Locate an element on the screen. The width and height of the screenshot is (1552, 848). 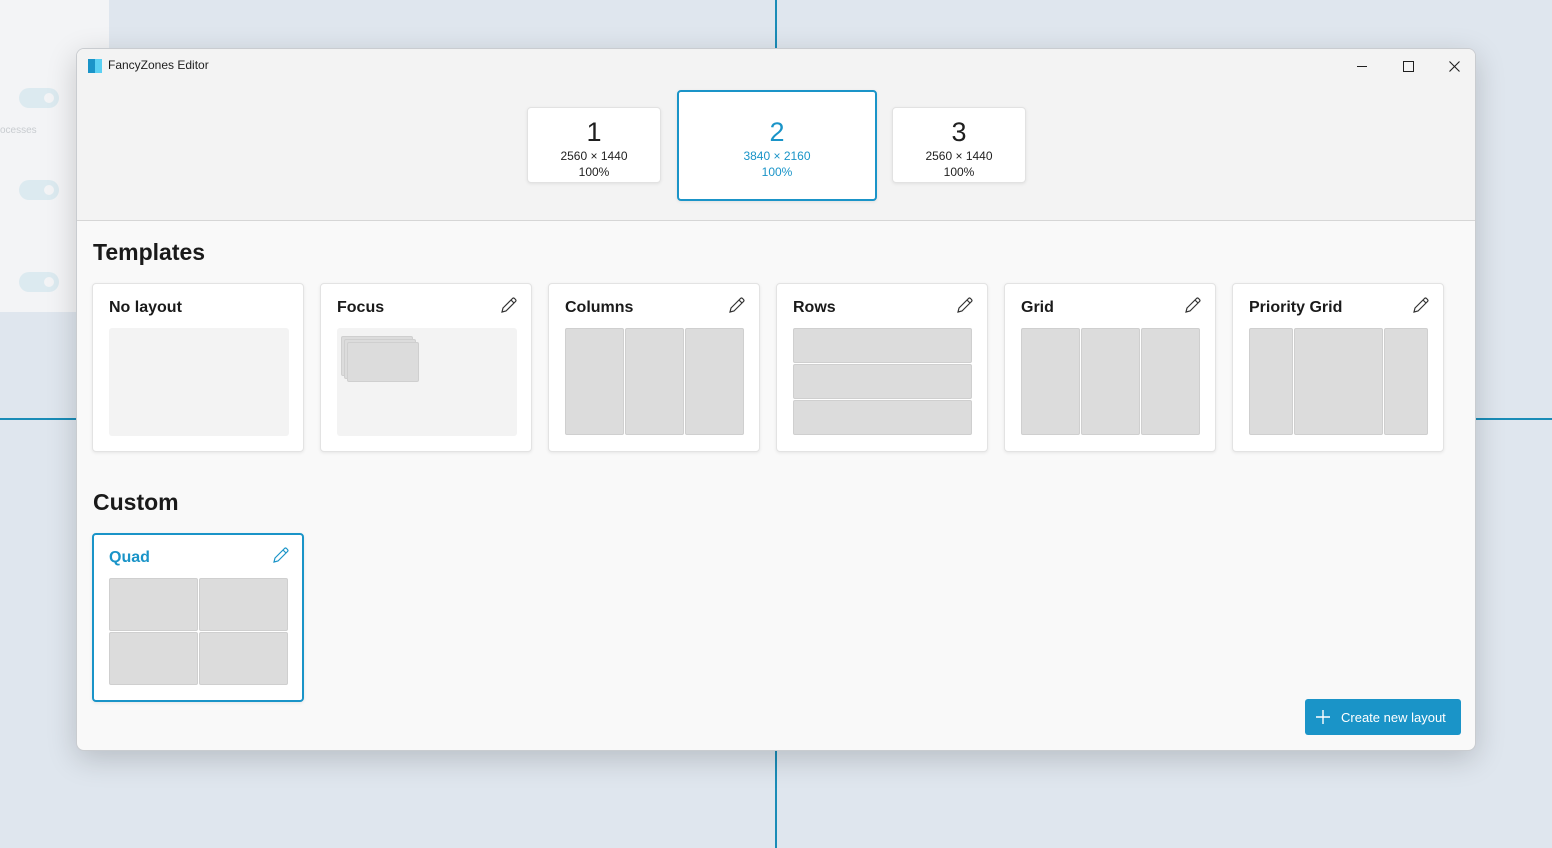
template-card-focus: Focus is located at coordinates (426, 367).